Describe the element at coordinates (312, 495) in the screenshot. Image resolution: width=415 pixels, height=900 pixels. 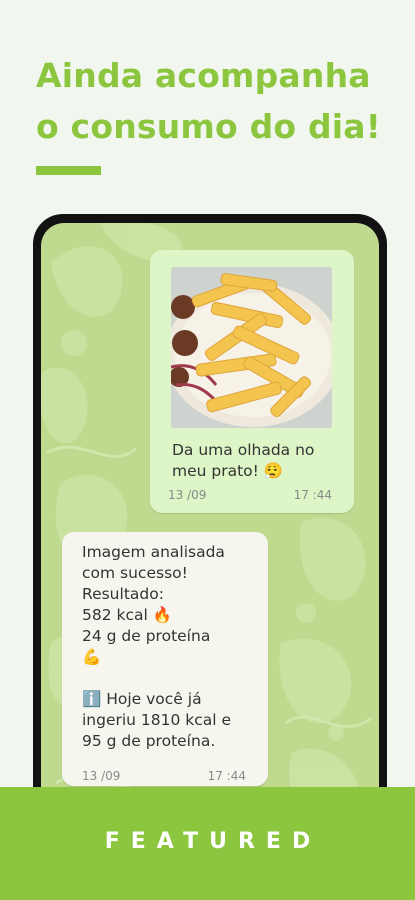
I see `outgoing-message-time: 17 :44` at that location.